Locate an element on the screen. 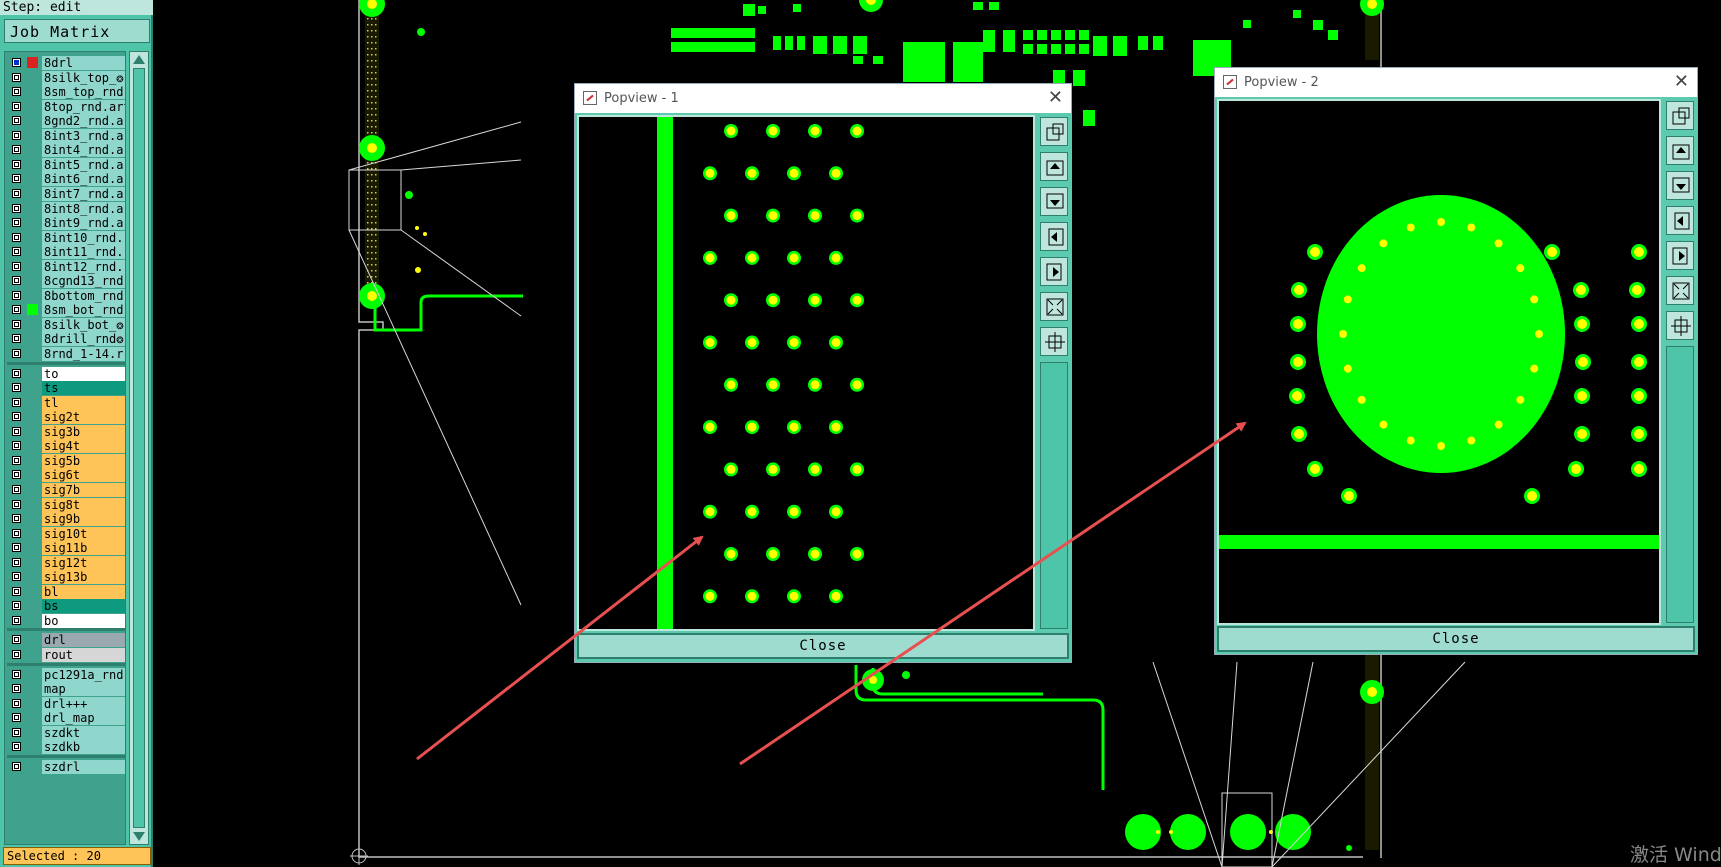 This screenshot has height=867, width=1721. layer-row: 8sm_bot_rnd is located at coordinates (66, 310).